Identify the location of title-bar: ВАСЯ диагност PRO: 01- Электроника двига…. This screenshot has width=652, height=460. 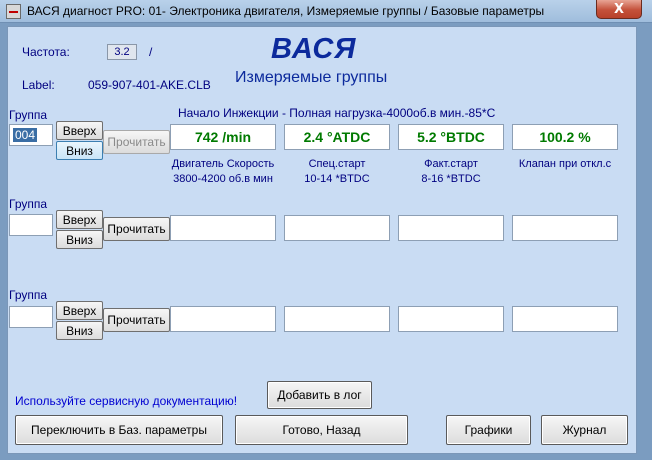
(326, 11).